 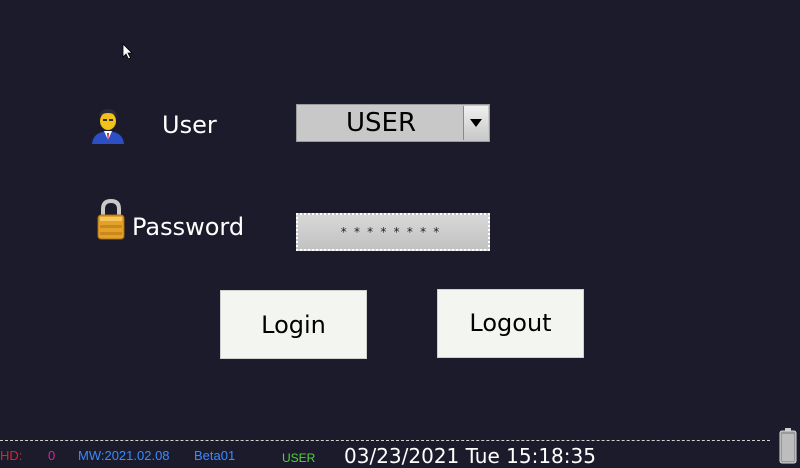 What do you see at coordinates (108, 125) in the screenshot?
I see `user-avatar-icon` at bounding box center [108, 125].